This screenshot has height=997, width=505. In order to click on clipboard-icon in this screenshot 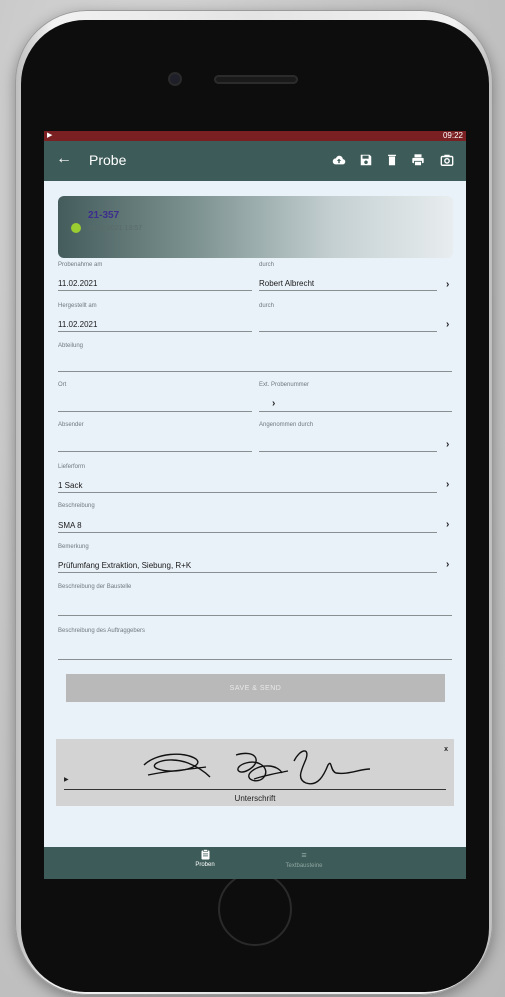, I will do `click(205, 854)`.